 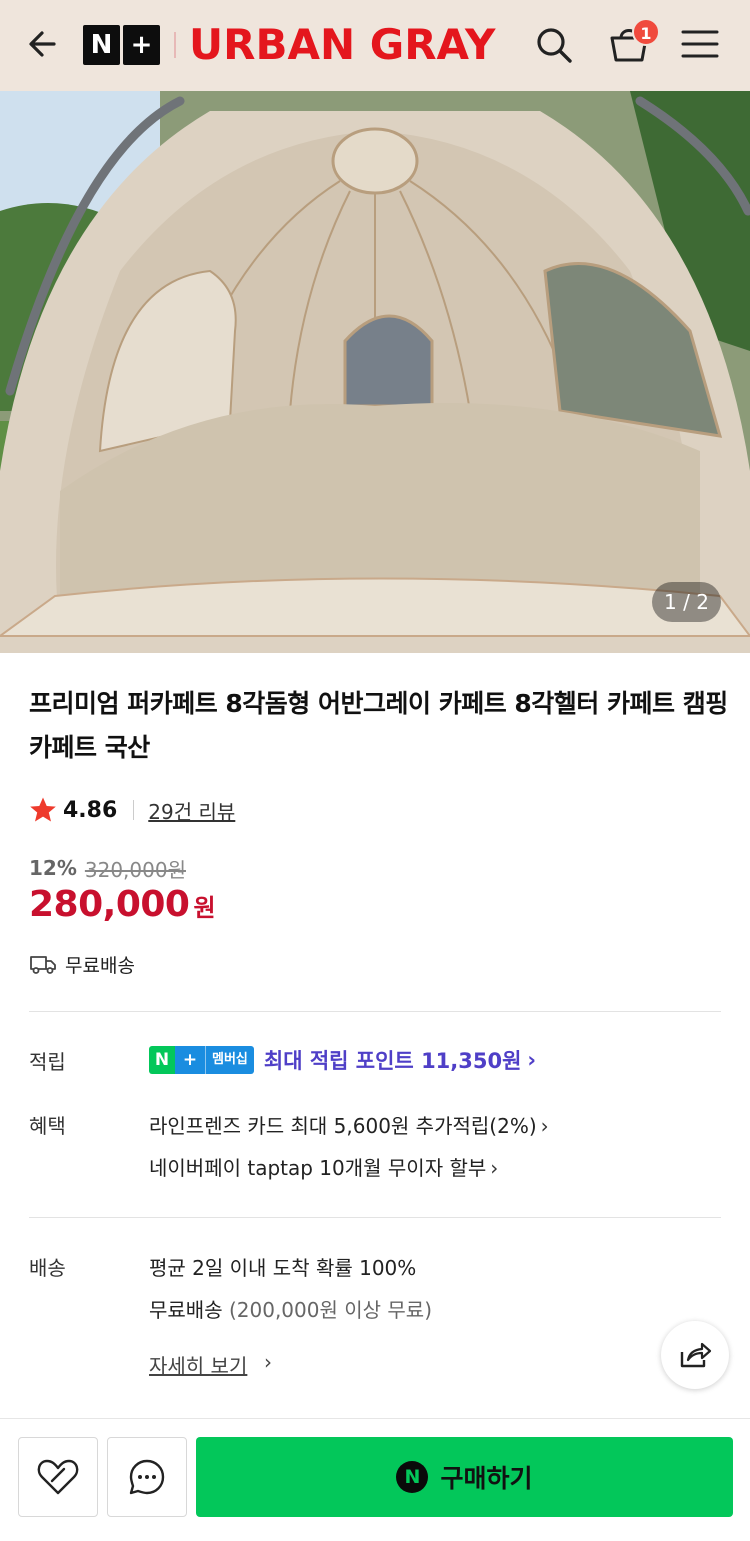 I want to click on delivery-fee-main: 무료배송, so click(x=186, y=1310).